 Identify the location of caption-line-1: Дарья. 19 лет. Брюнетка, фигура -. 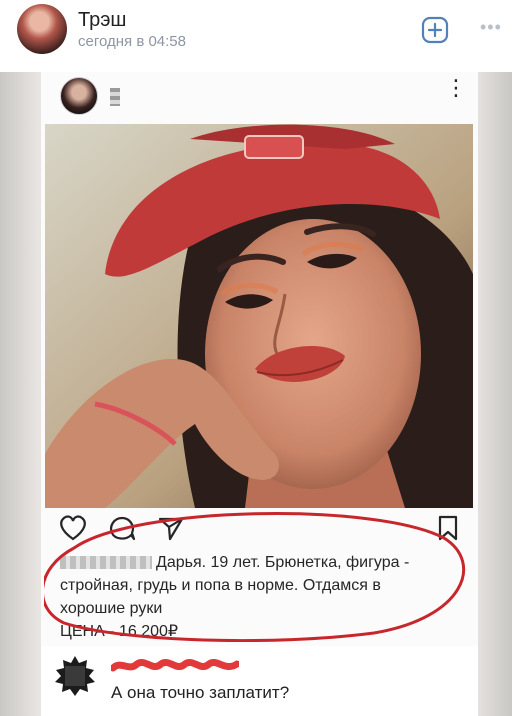
(265, 562).